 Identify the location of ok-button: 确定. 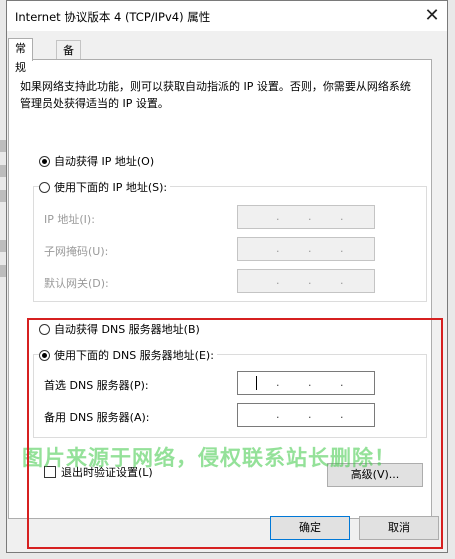
(310, 528).